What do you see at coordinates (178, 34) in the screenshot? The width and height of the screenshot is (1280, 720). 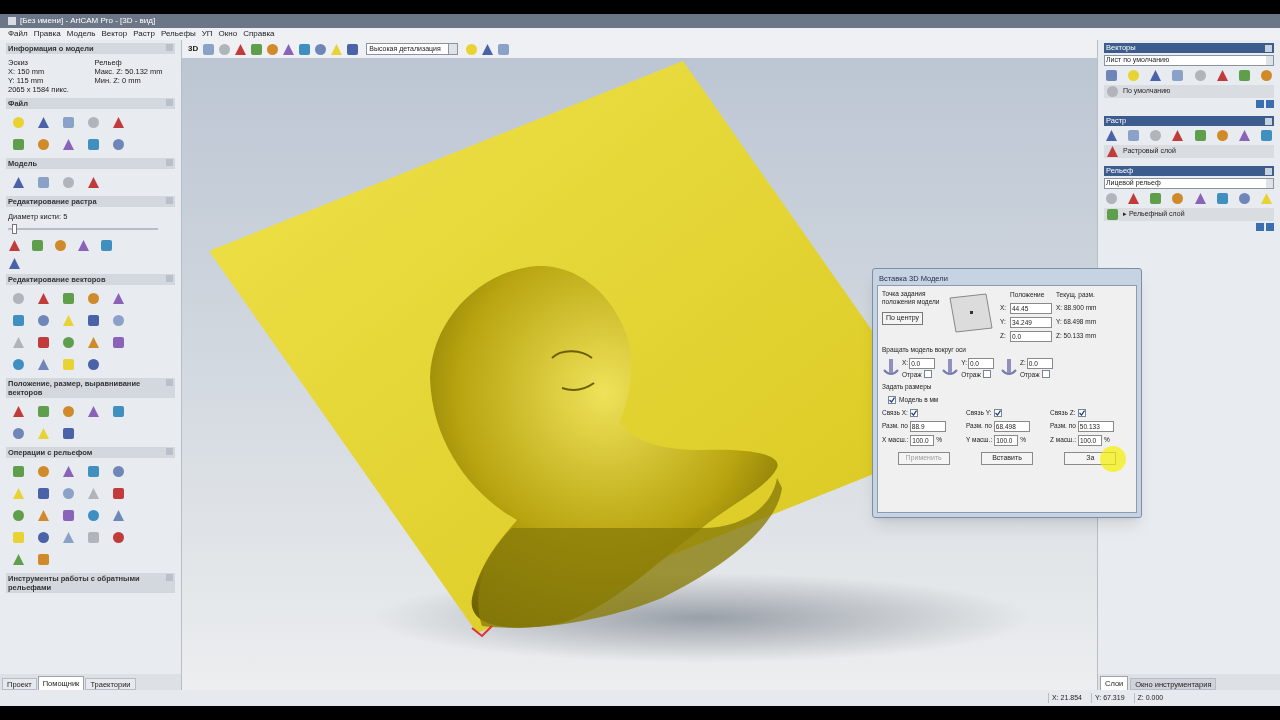 I see `menu-item: Рельефы` at bounding box center [178, 34].